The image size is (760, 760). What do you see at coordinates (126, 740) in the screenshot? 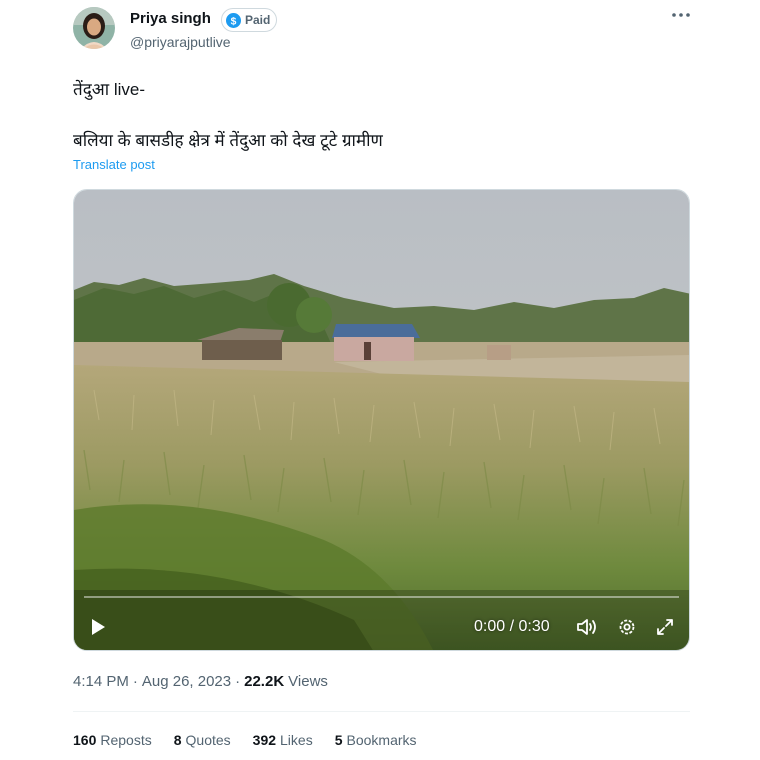
I see `reposts-label: Reposts` at bounding box center [126, 740].